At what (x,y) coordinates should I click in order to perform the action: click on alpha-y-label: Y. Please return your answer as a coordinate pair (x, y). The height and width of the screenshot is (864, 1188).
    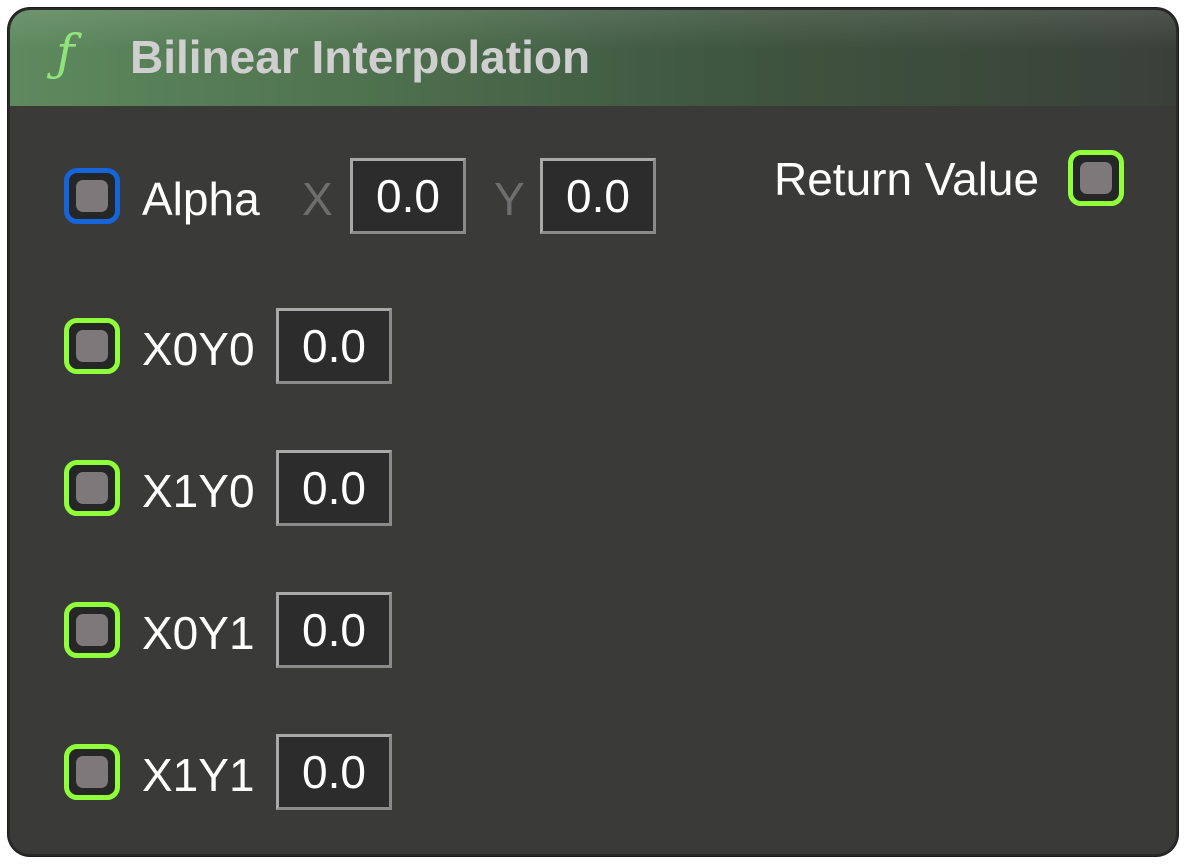
    Looking at the image, I should click on (509, 199).